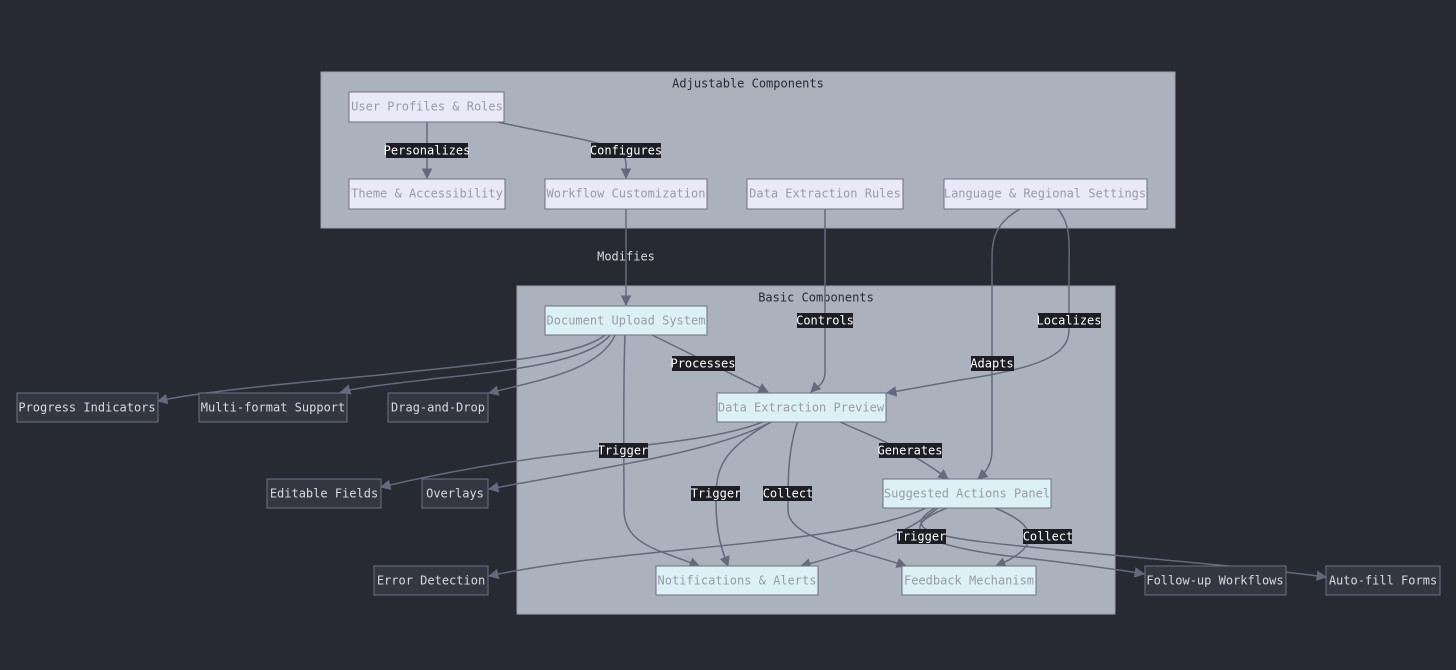 The width and height of the screenshot is (1456, 670). I want to click on node-notifications-alerts: Notifications & Alerts, so click(737, 580).